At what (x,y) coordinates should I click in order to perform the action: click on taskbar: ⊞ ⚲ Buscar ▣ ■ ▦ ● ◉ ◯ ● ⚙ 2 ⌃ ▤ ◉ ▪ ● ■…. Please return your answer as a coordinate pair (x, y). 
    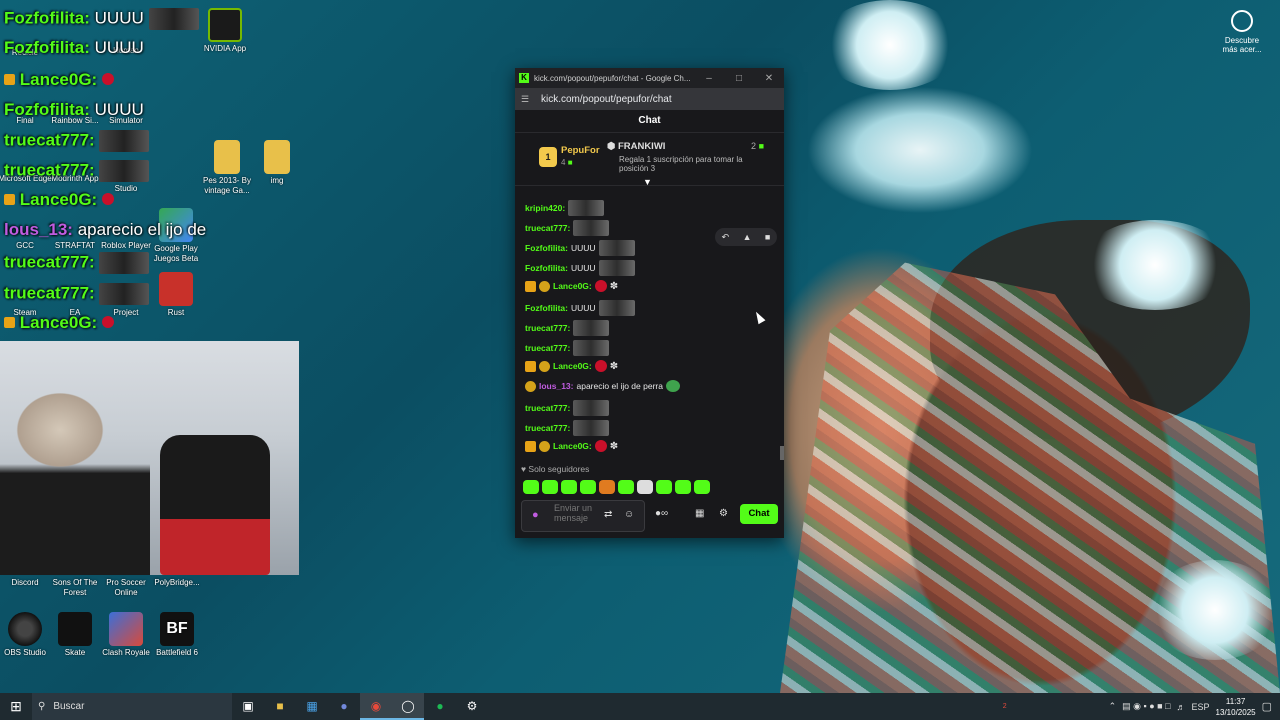
    Looking at the image, I should click on (640, 706).